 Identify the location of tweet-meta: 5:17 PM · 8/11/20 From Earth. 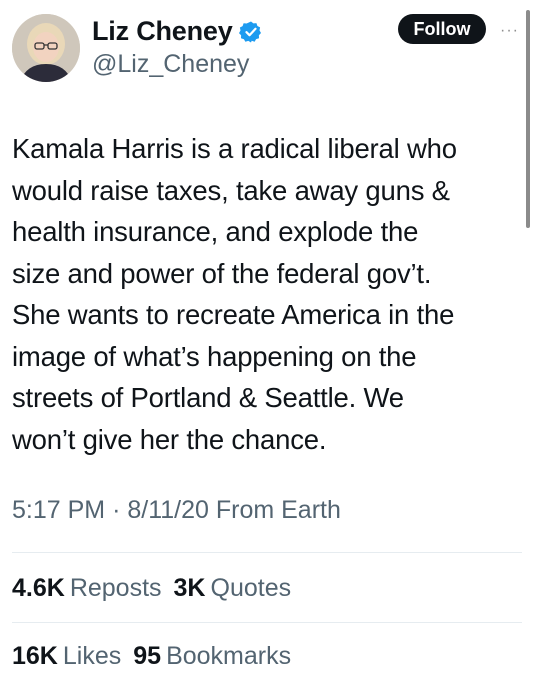
(176, 510).